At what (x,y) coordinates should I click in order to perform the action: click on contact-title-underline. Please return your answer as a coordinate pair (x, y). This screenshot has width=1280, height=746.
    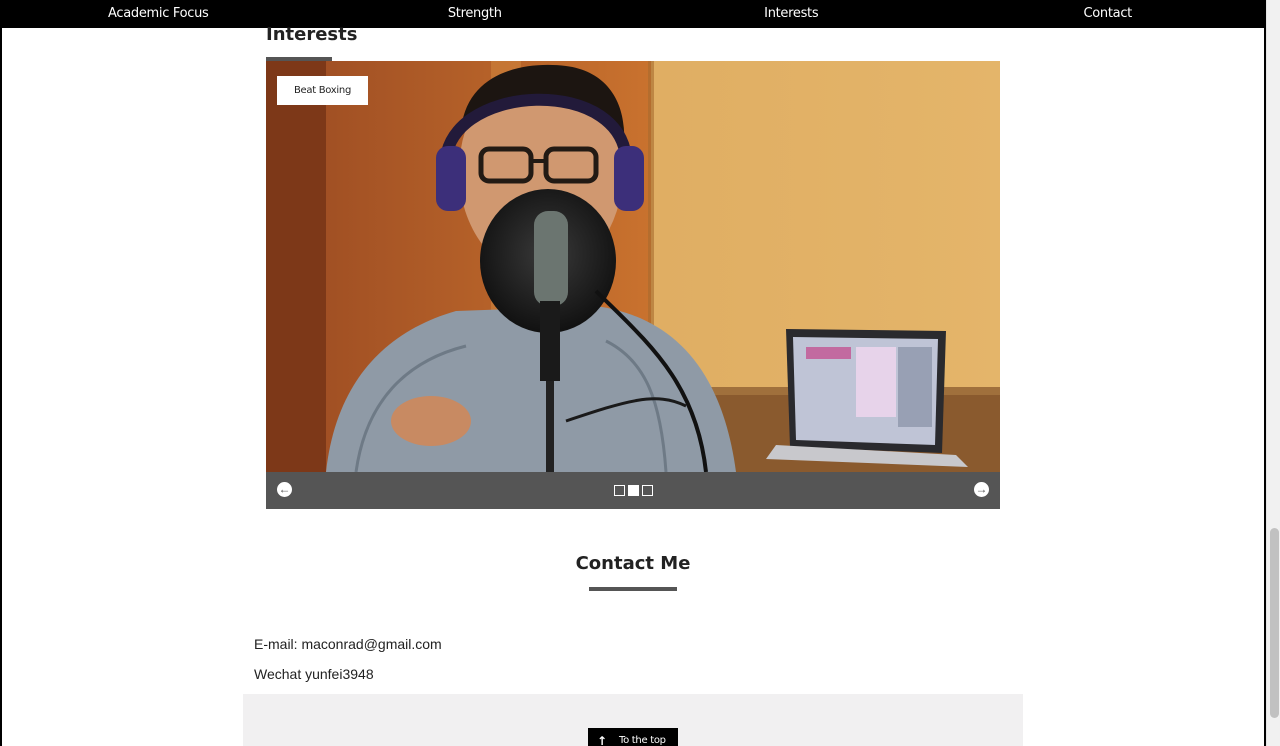
    Looking at the image, I should click on (633, 589).